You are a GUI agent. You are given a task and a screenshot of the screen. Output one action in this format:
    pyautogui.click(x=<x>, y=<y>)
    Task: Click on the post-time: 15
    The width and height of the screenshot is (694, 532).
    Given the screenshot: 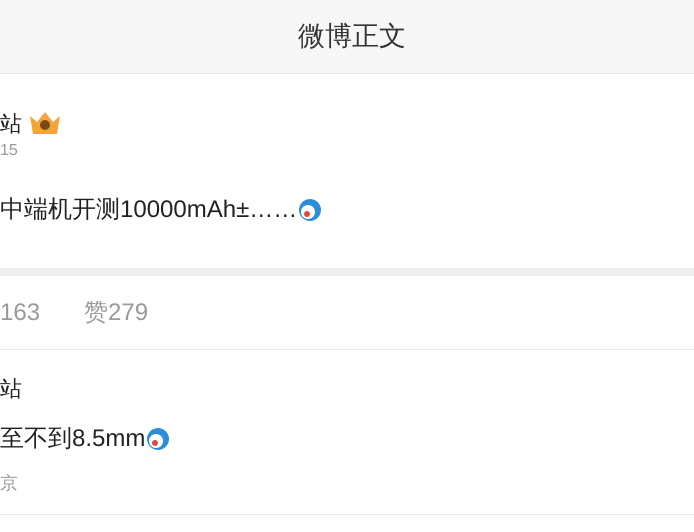 What is the action you would take?
    pyautogui.click(x=9, y=150)
    